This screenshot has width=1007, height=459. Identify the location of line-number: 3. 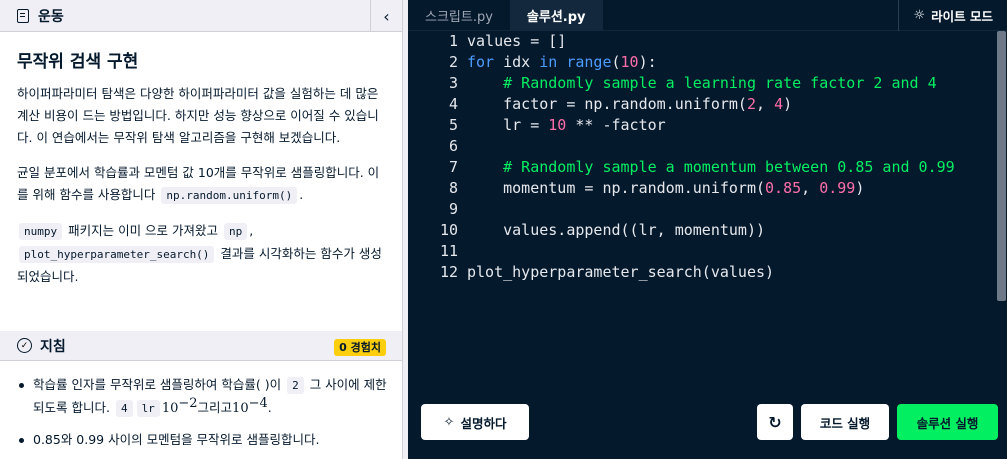
(453, 83).